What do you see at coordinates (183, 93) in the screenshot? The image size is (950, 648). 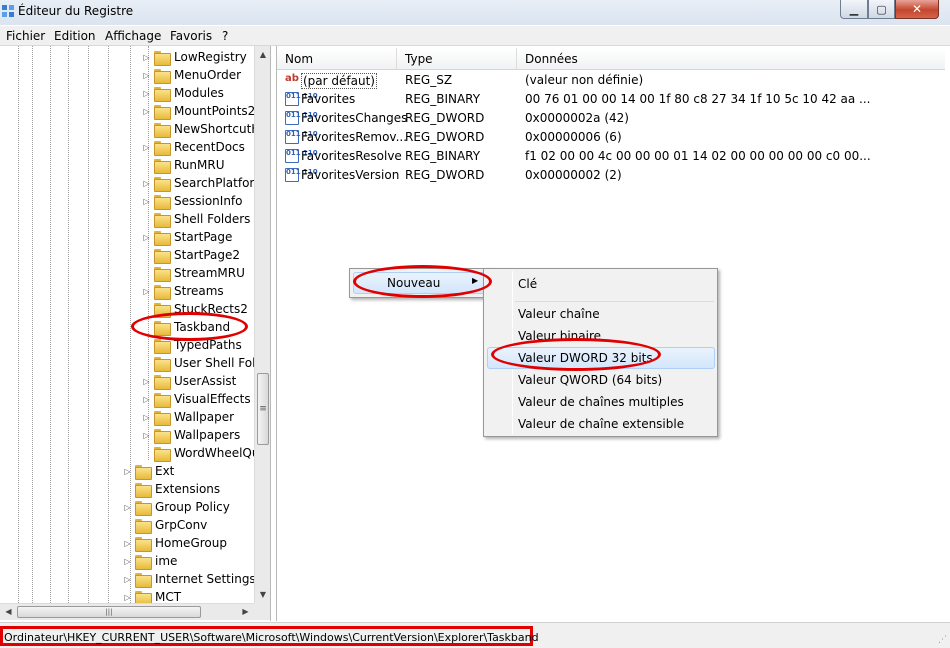 I see `tree-item: ▷ Modules` at bounding box center [183, 93].